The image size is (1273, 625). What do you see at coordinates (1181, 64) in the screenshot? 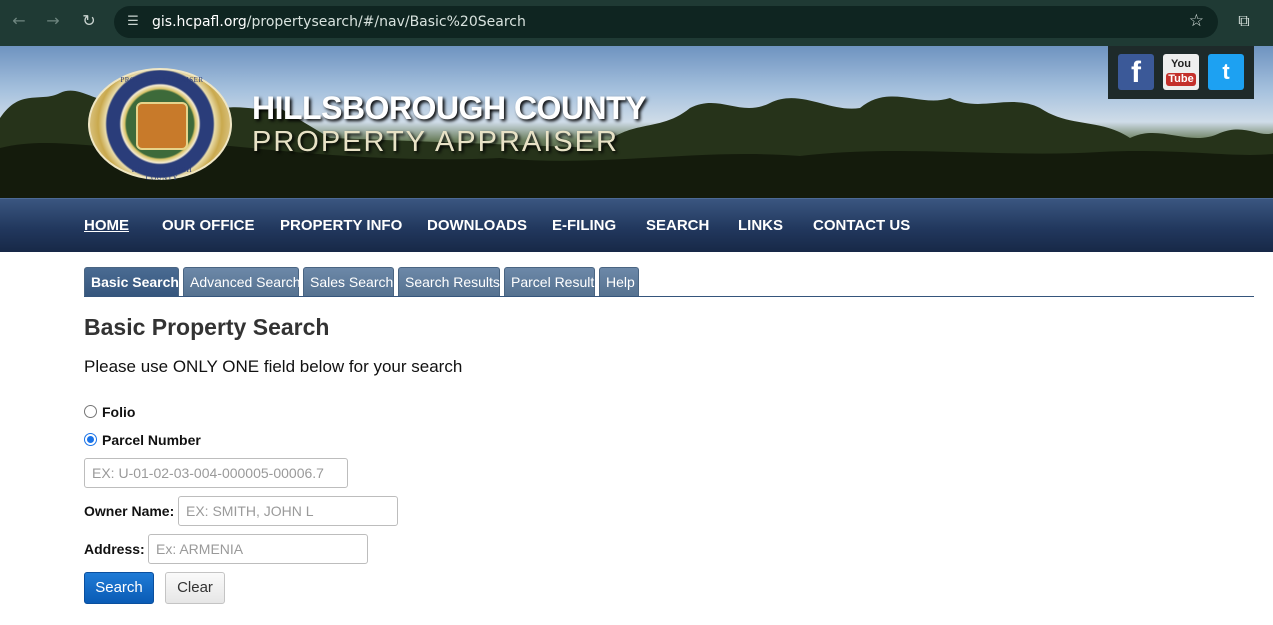
I see `youtube-you-text: You` at bounding box center [1181, 64].